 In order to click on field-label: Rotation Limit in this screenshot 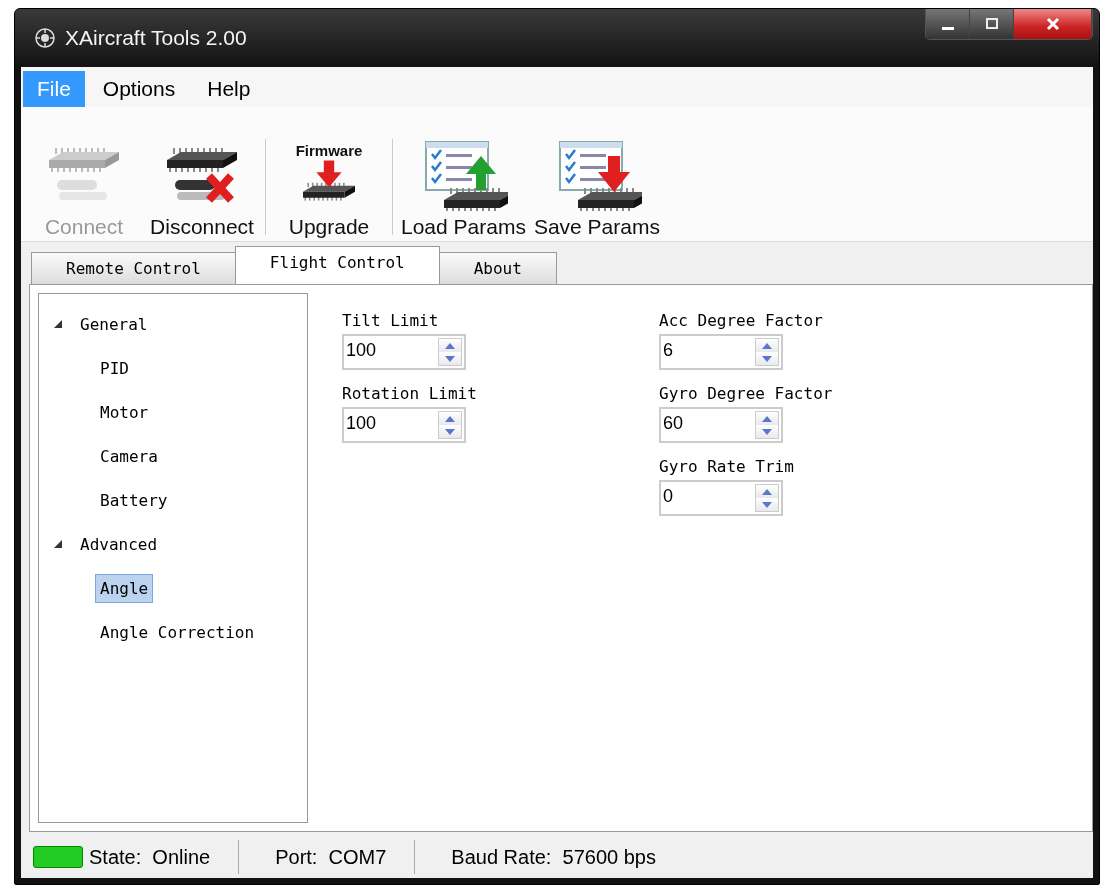, I will do `click(410, 393)`.